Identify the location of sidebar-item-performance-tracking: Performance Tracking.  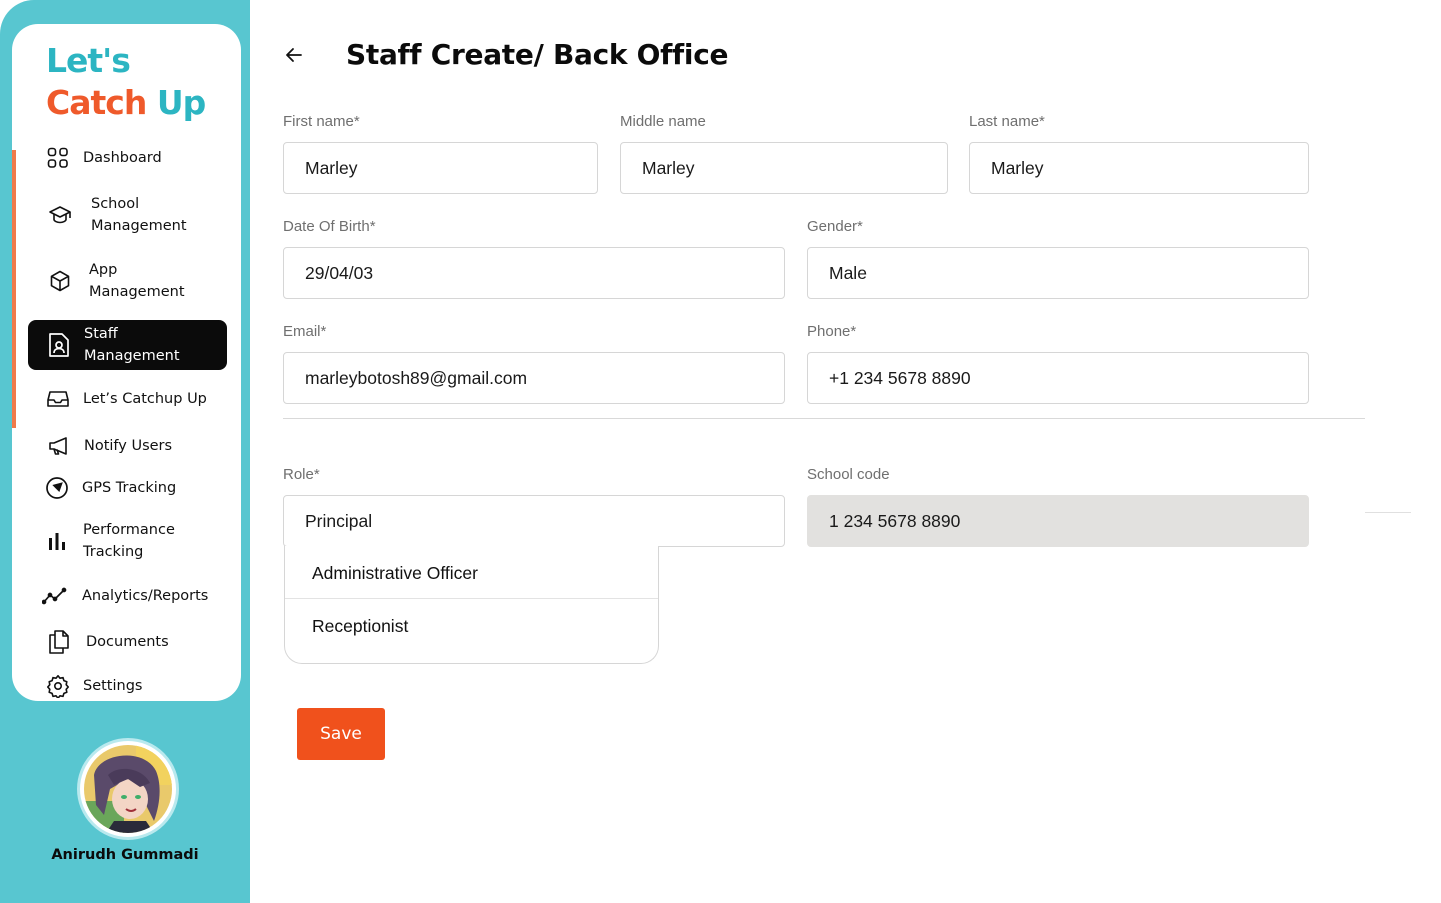
(127, 541).